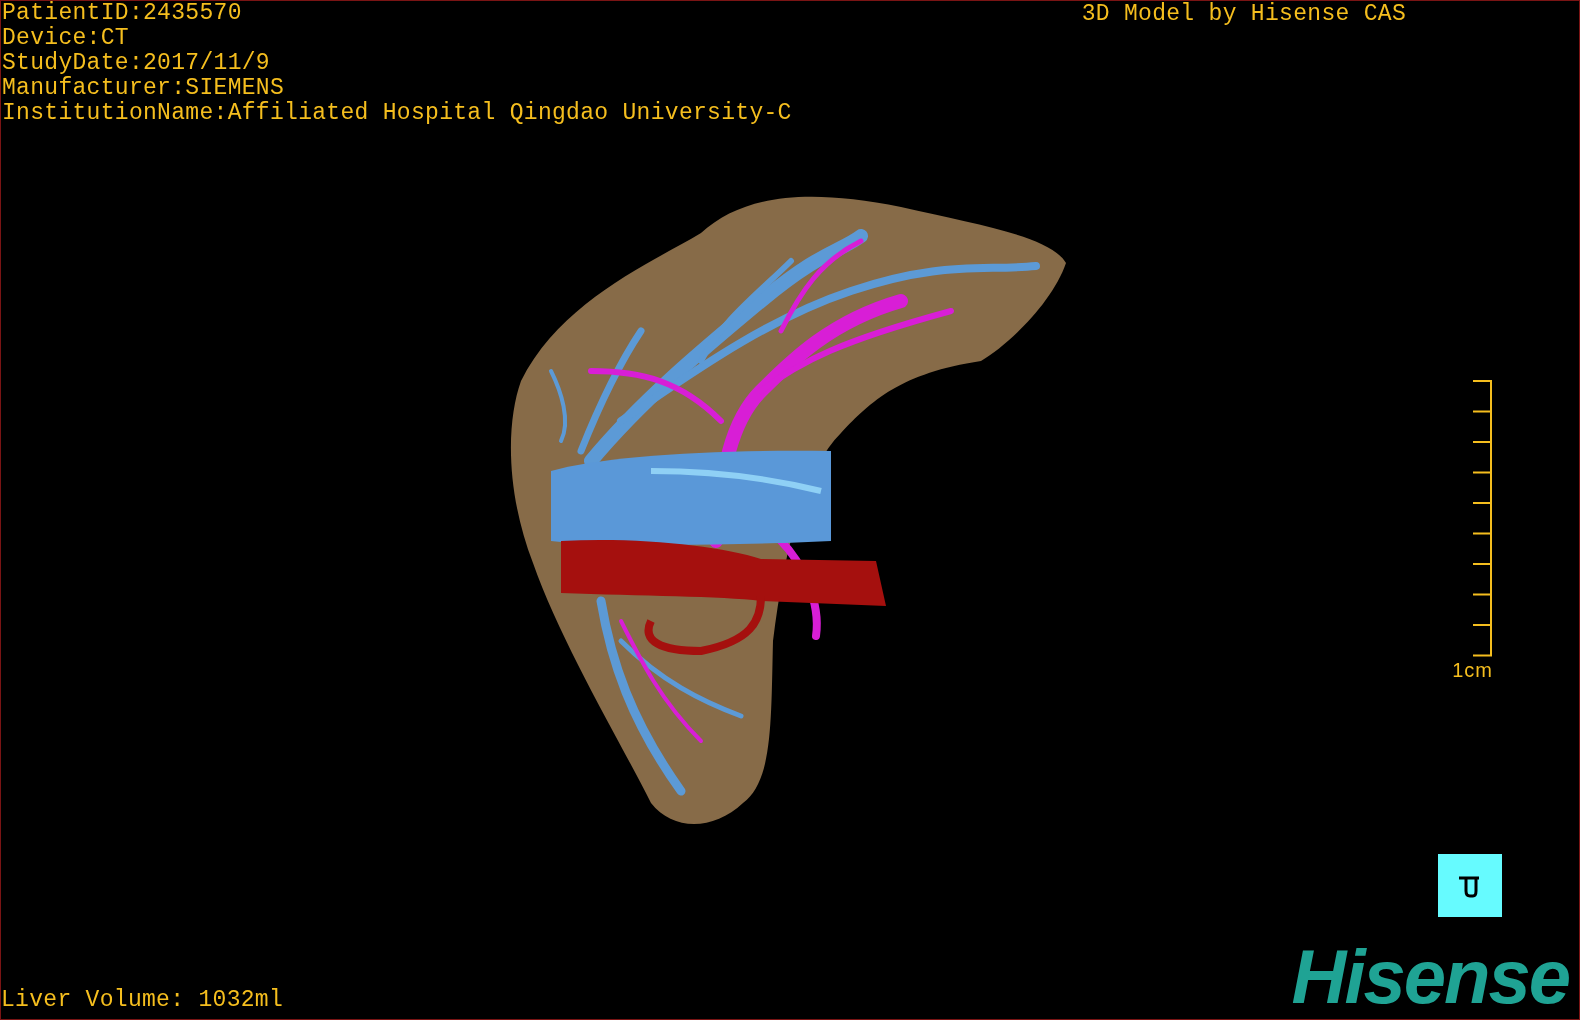 The height and width of the screenshot is (1020, 1580). Describe the element at coordinates (1243, 14) in the screenshot. I see `model-title: 3D Model by Hisense CAS` at that location.